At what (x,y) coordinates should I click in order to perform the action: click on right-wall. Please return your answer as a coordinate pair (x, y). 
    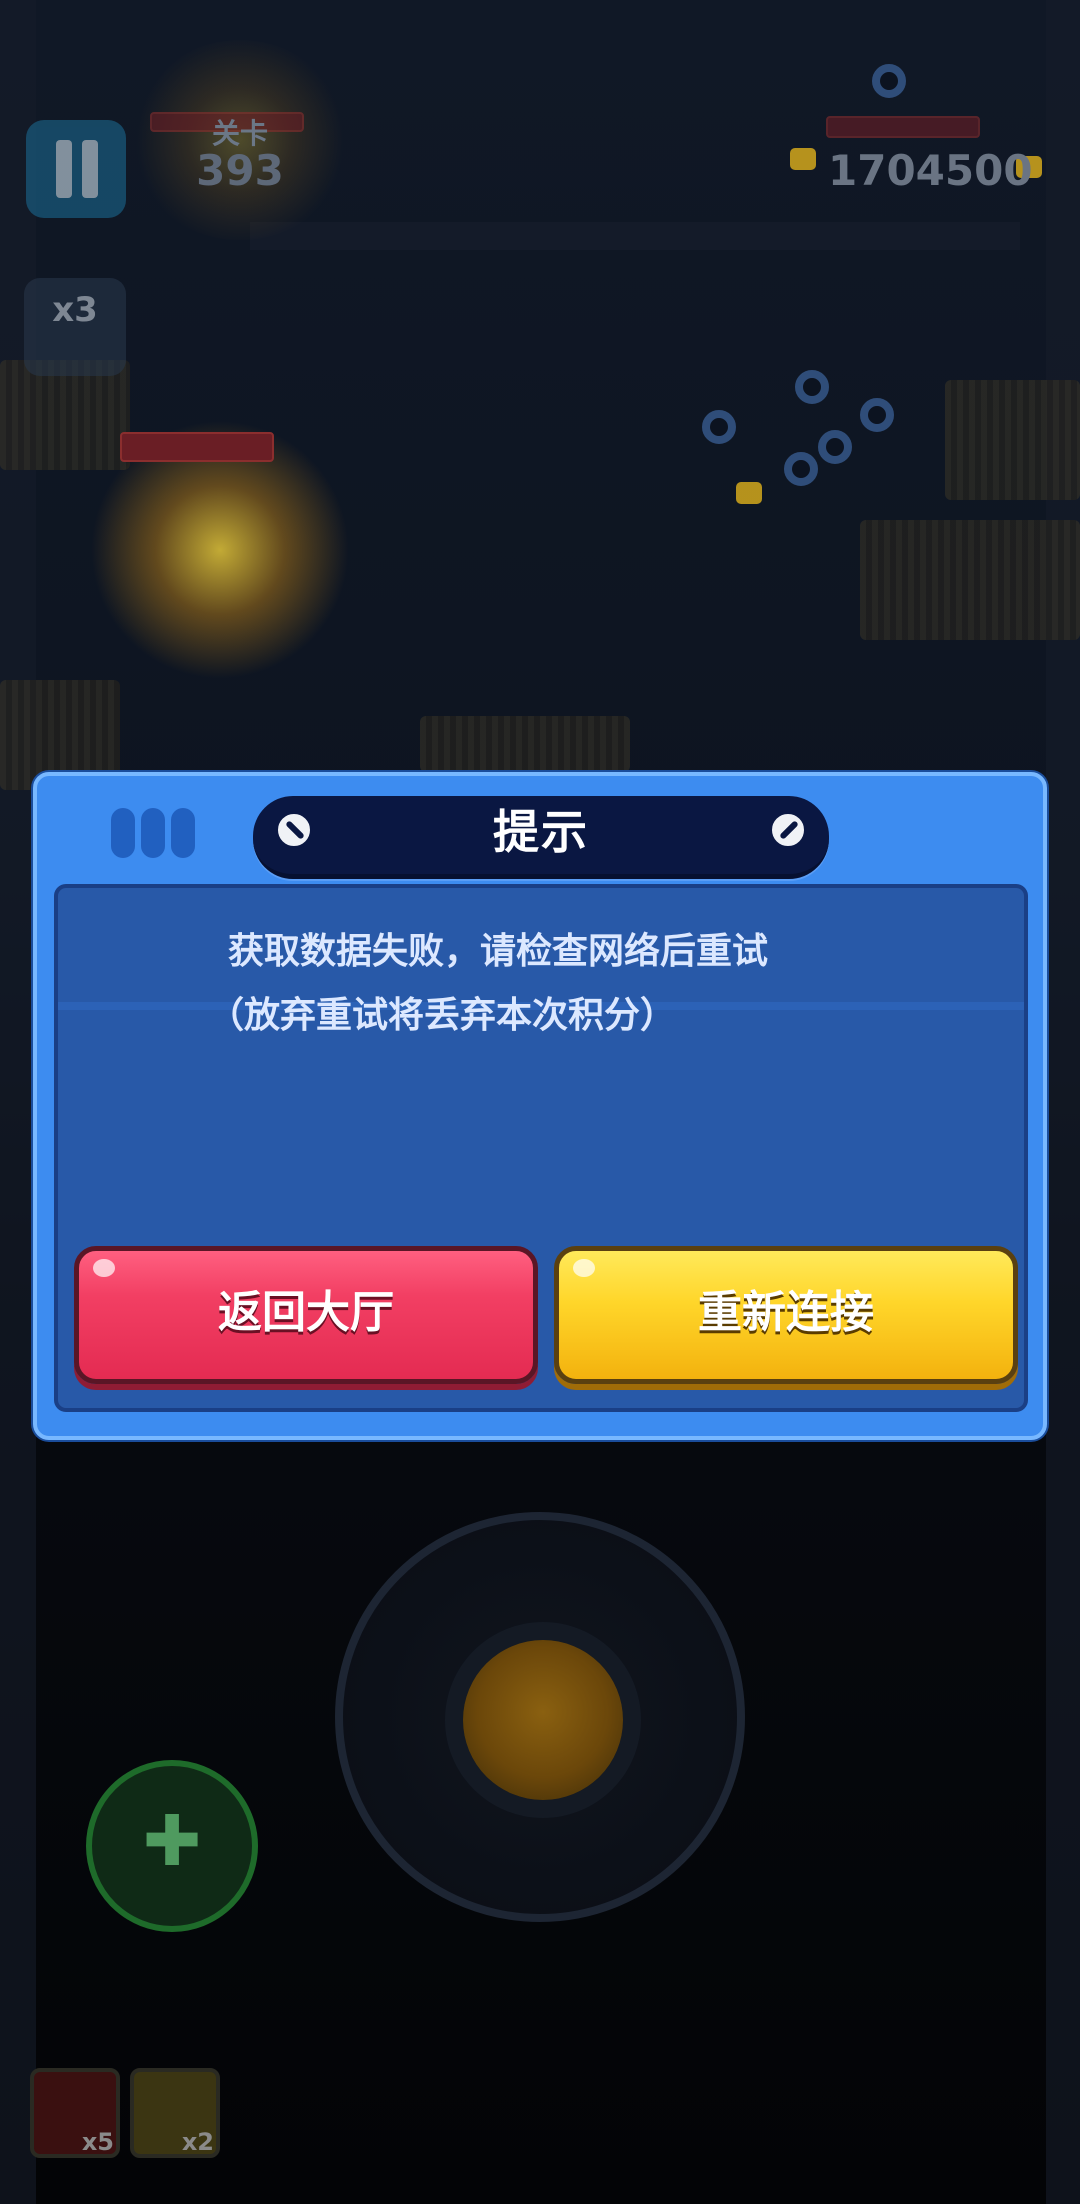
    Looking at the image, I should click on (1063, 1102).